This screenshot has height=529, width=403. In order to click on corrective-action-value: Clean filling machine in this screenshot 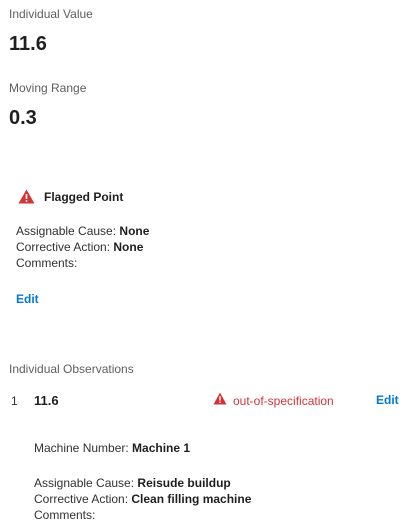, I will do `click(191, 499)`.